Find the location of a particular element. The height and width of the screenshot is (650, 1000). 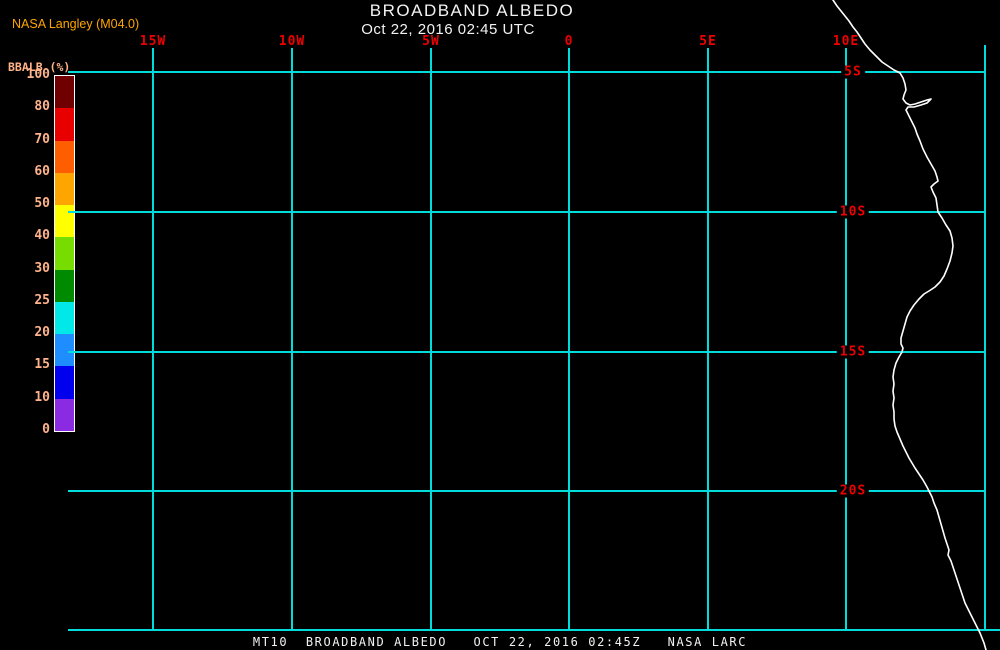

colorbar-tick-label-0: 0 is located at coordinates (46, 429).